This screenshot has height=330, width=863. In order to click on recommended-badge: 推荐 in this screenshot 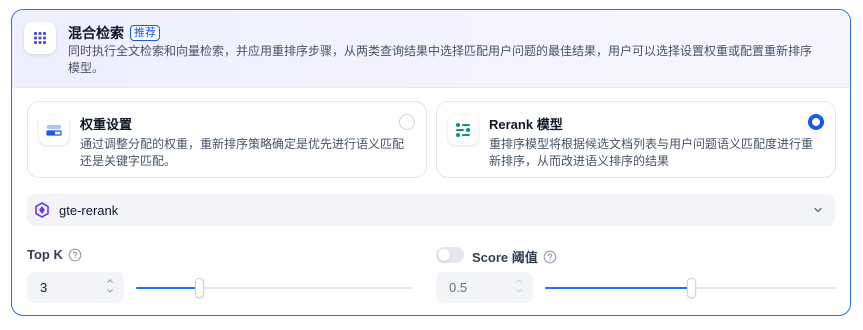, I will do `click(145, 33)`.